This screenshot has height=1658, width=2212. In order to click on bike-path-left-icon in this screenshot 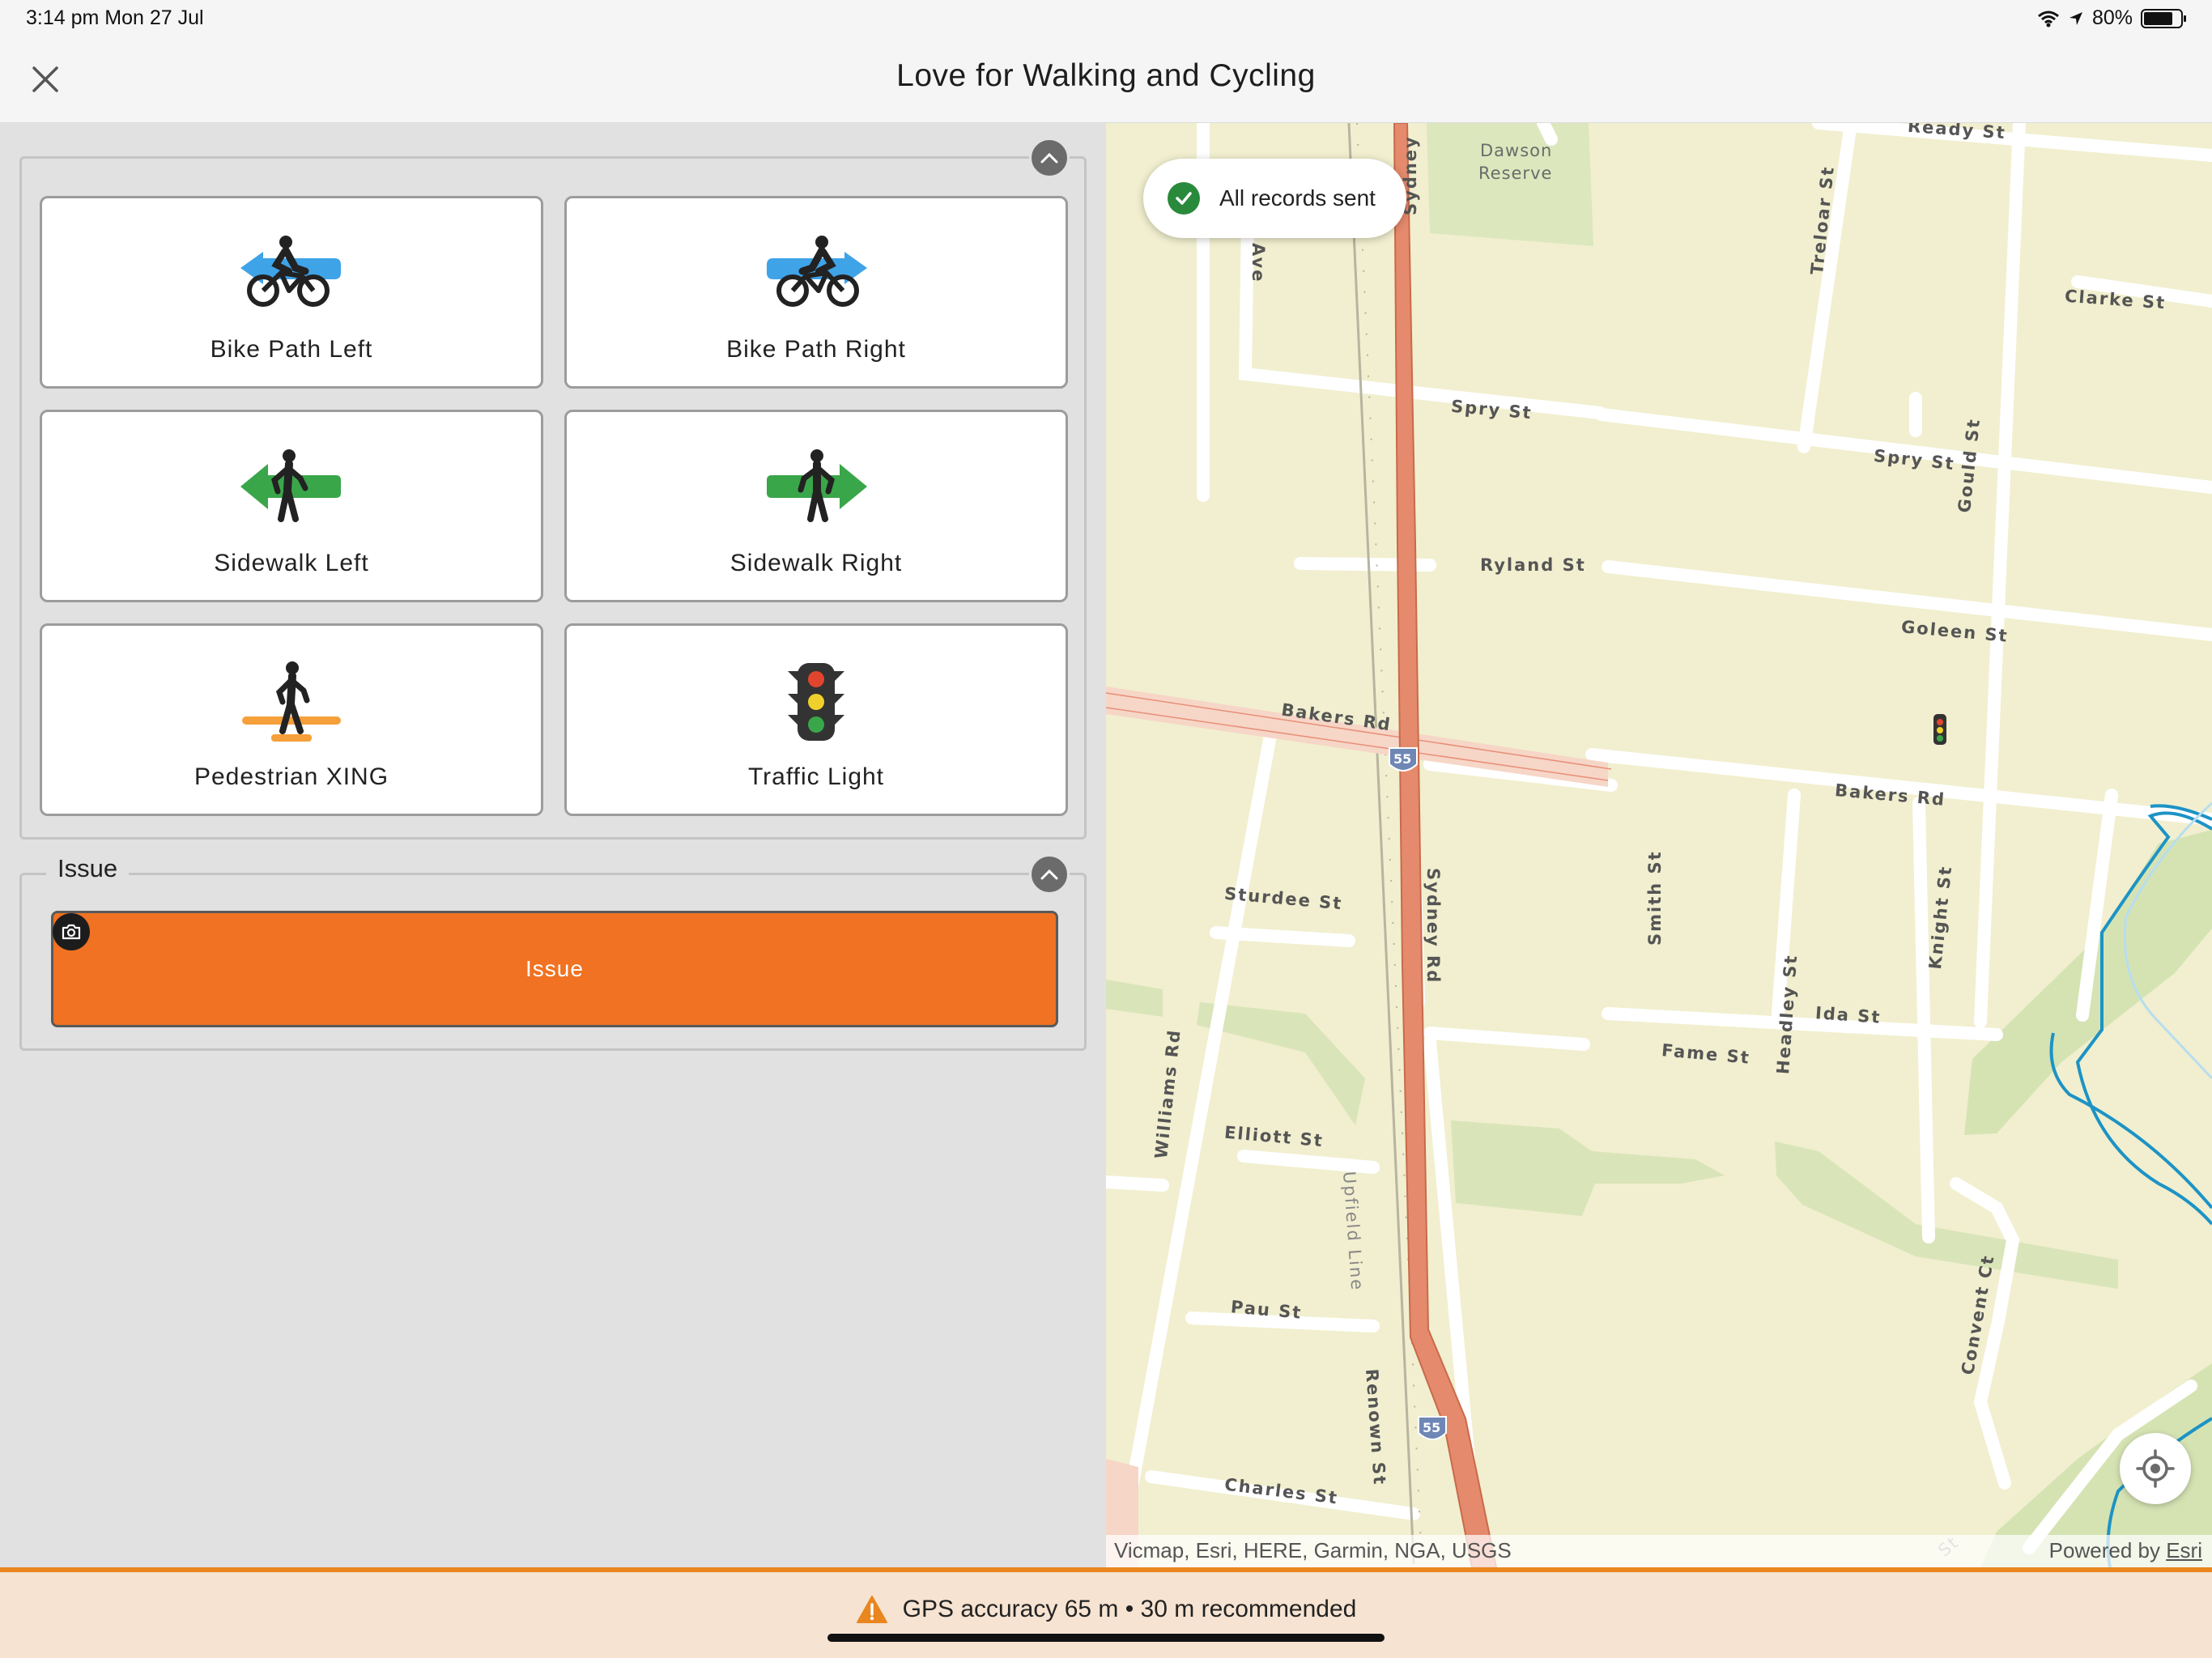, I will do `click(291, 271)`.